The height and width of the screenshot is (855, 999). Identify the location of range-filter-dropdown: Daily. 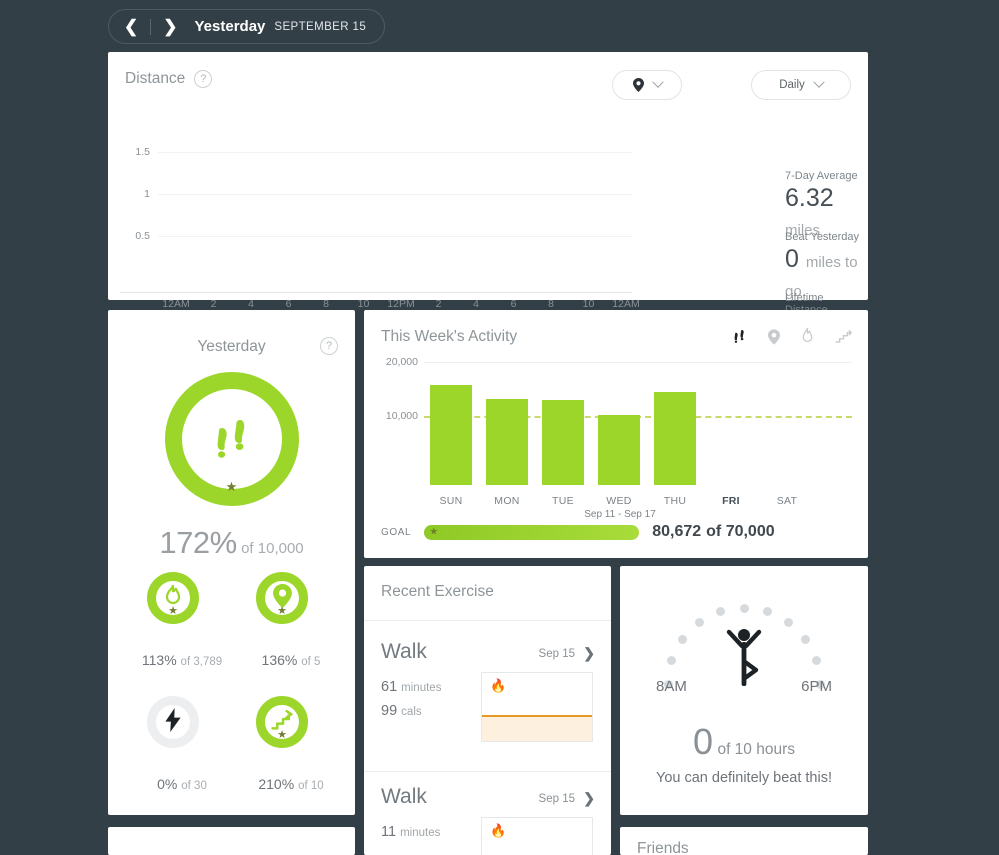
(801, 85).